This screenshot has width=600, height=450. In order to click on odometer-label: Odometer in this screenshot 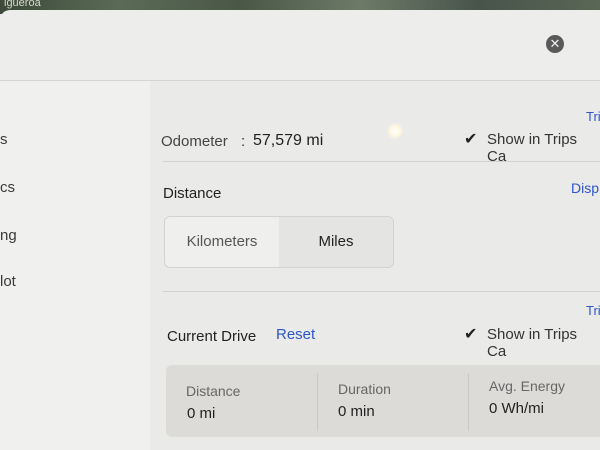, I will do `click(194, 141)`.